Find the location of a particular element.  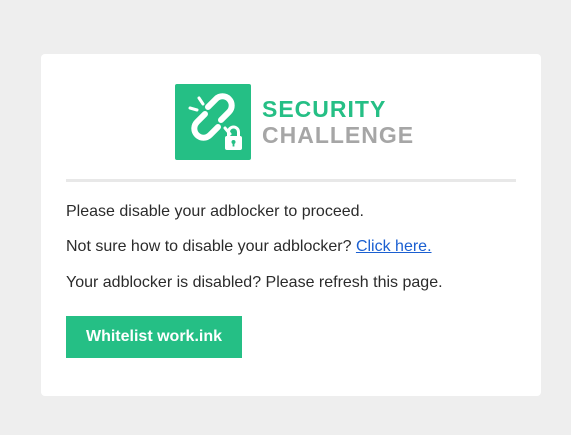

chain-link-lock-icon is located at coordinates (213, 122).